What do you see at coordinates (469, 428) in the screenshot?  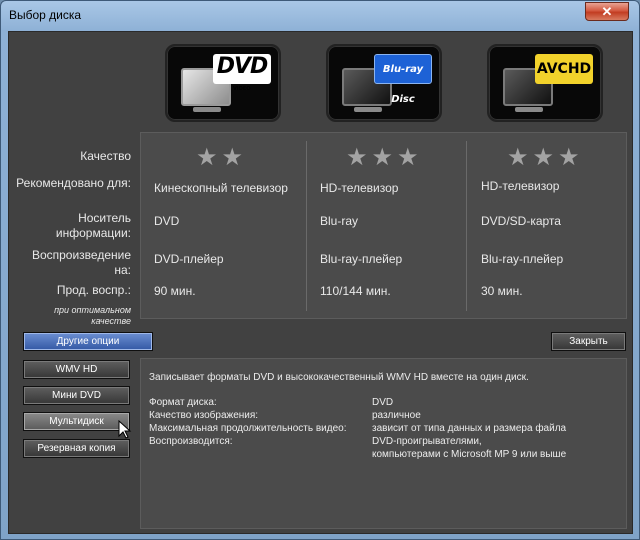 I see `info-value-max-duration: зависит от типа данных и размера файла` at bounding box center [469, 428].